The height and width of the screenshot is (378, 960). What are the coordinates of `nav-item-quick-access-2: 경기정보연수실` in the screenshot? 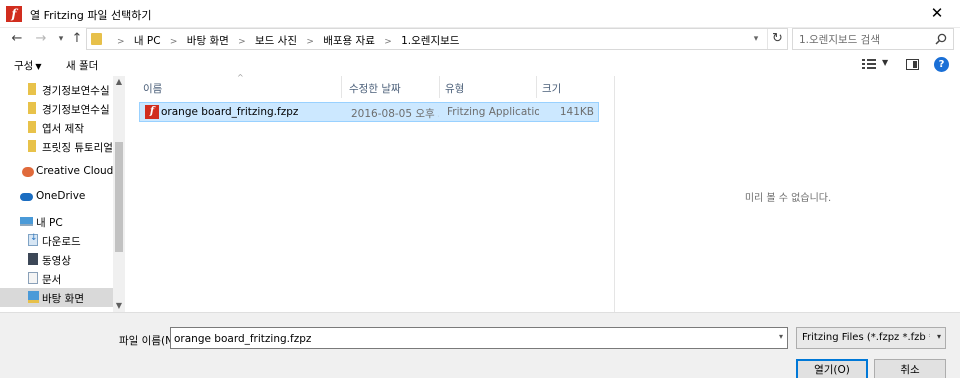 It's located at (56, 108).